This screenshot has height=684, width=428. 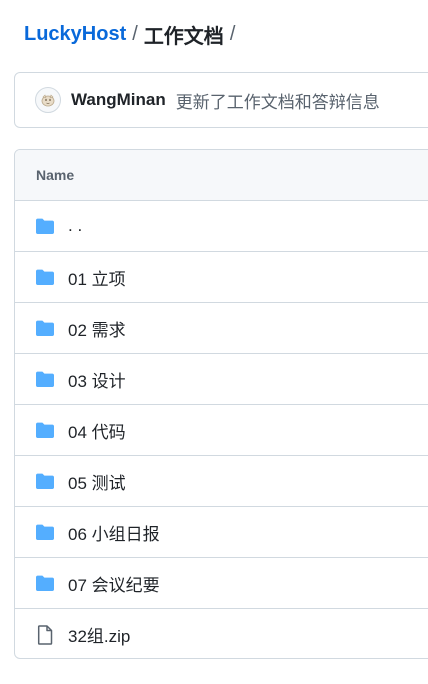 What do you see at coordinates (221, 633) in the screenshot?
I see `file-row: 32组.zip` at bounding box center [221, 633].